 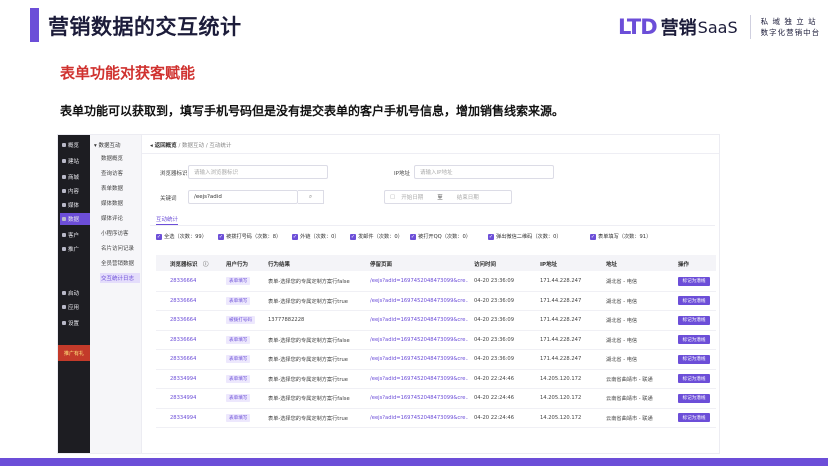 What do you see at coordinates (120, 173) in the screenshot?
I see `submenu-item-2: 查询访客` at bounding box center [120, 173].